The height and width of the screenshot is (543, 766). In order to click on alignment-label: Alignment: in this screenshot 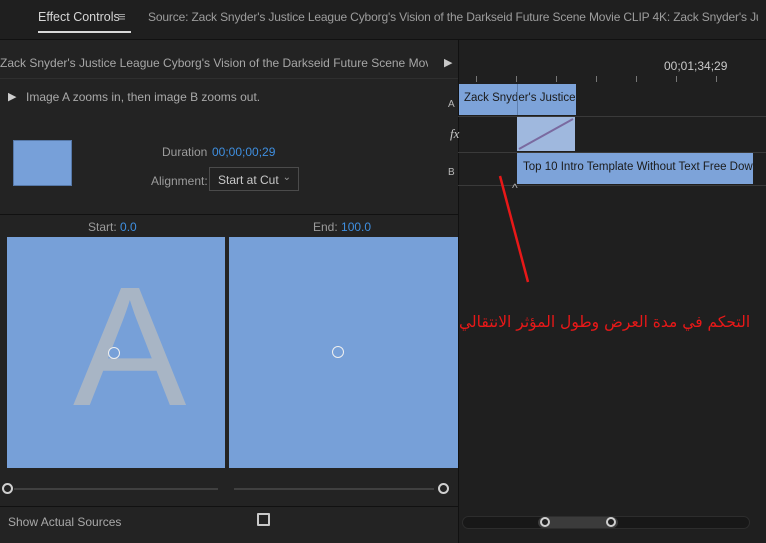, I will do `click(179, 181)`.